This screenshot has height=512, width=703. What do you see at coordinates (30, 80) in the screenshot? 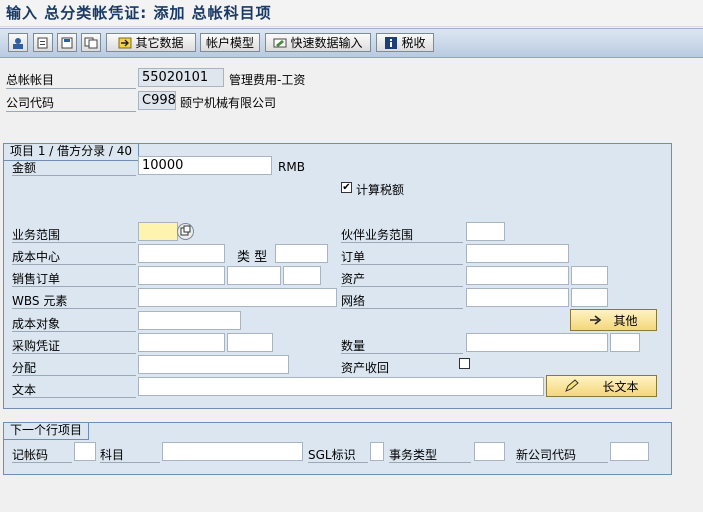
I see `gl-account-label: 总帐帐目` at bounding box center [30, 80].